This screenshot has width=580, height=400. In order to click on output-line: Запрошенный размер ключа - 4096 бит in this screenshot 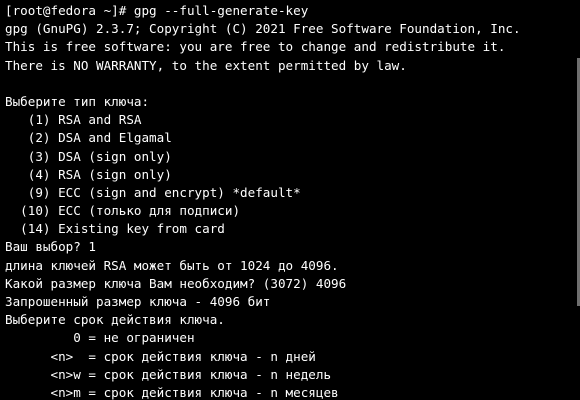, I will do `click(138, 301)`.